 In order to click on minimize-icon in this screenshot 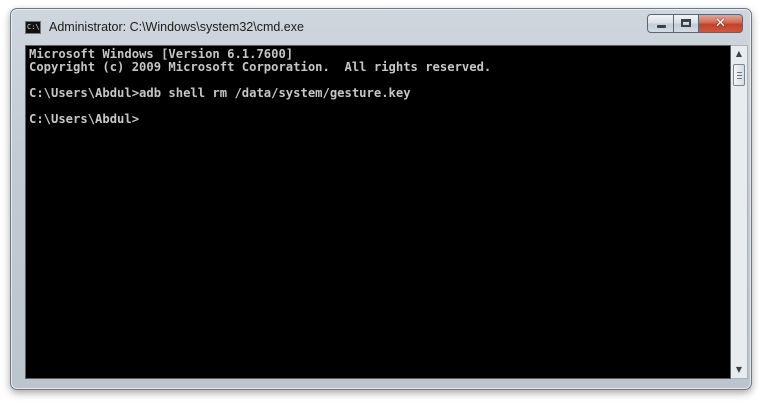, I will do `click(661, 26)`.